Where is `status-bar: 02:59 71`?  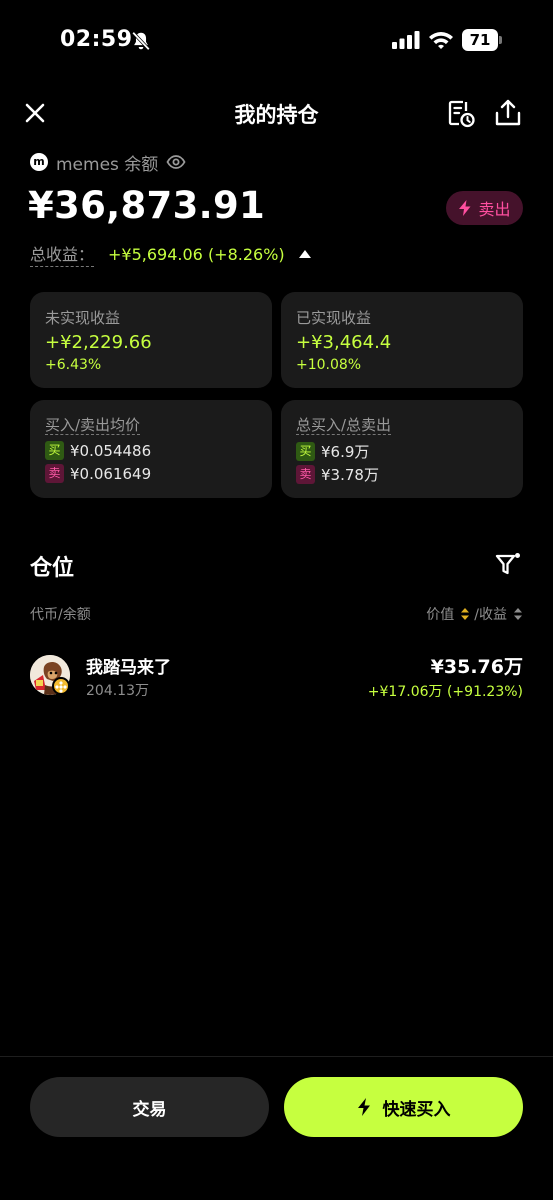 status-bar: 02:59 71 is located at coordinates (276, 40).